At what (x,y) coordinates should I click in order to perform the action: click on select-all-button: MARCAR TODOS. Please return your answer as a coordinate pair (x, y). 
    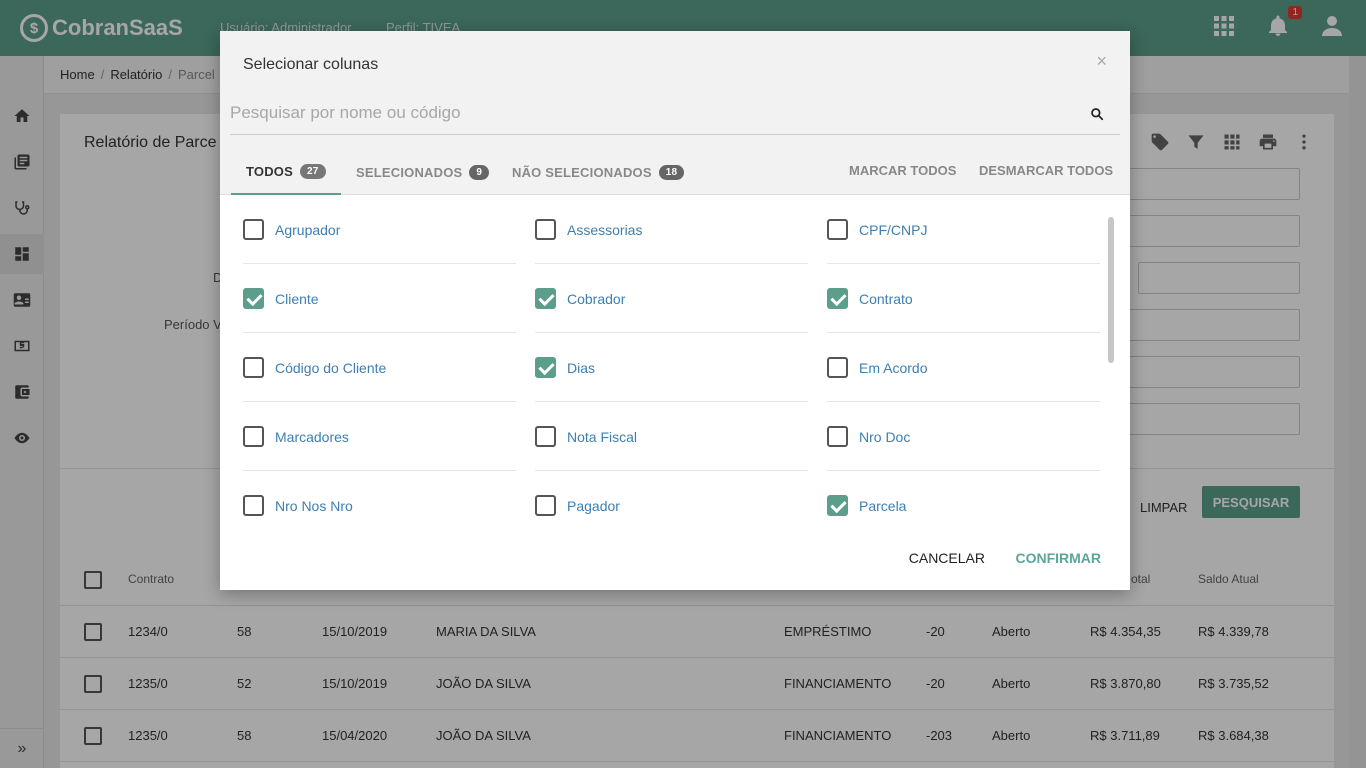
    Looking at the image, I should click on (902, 170).